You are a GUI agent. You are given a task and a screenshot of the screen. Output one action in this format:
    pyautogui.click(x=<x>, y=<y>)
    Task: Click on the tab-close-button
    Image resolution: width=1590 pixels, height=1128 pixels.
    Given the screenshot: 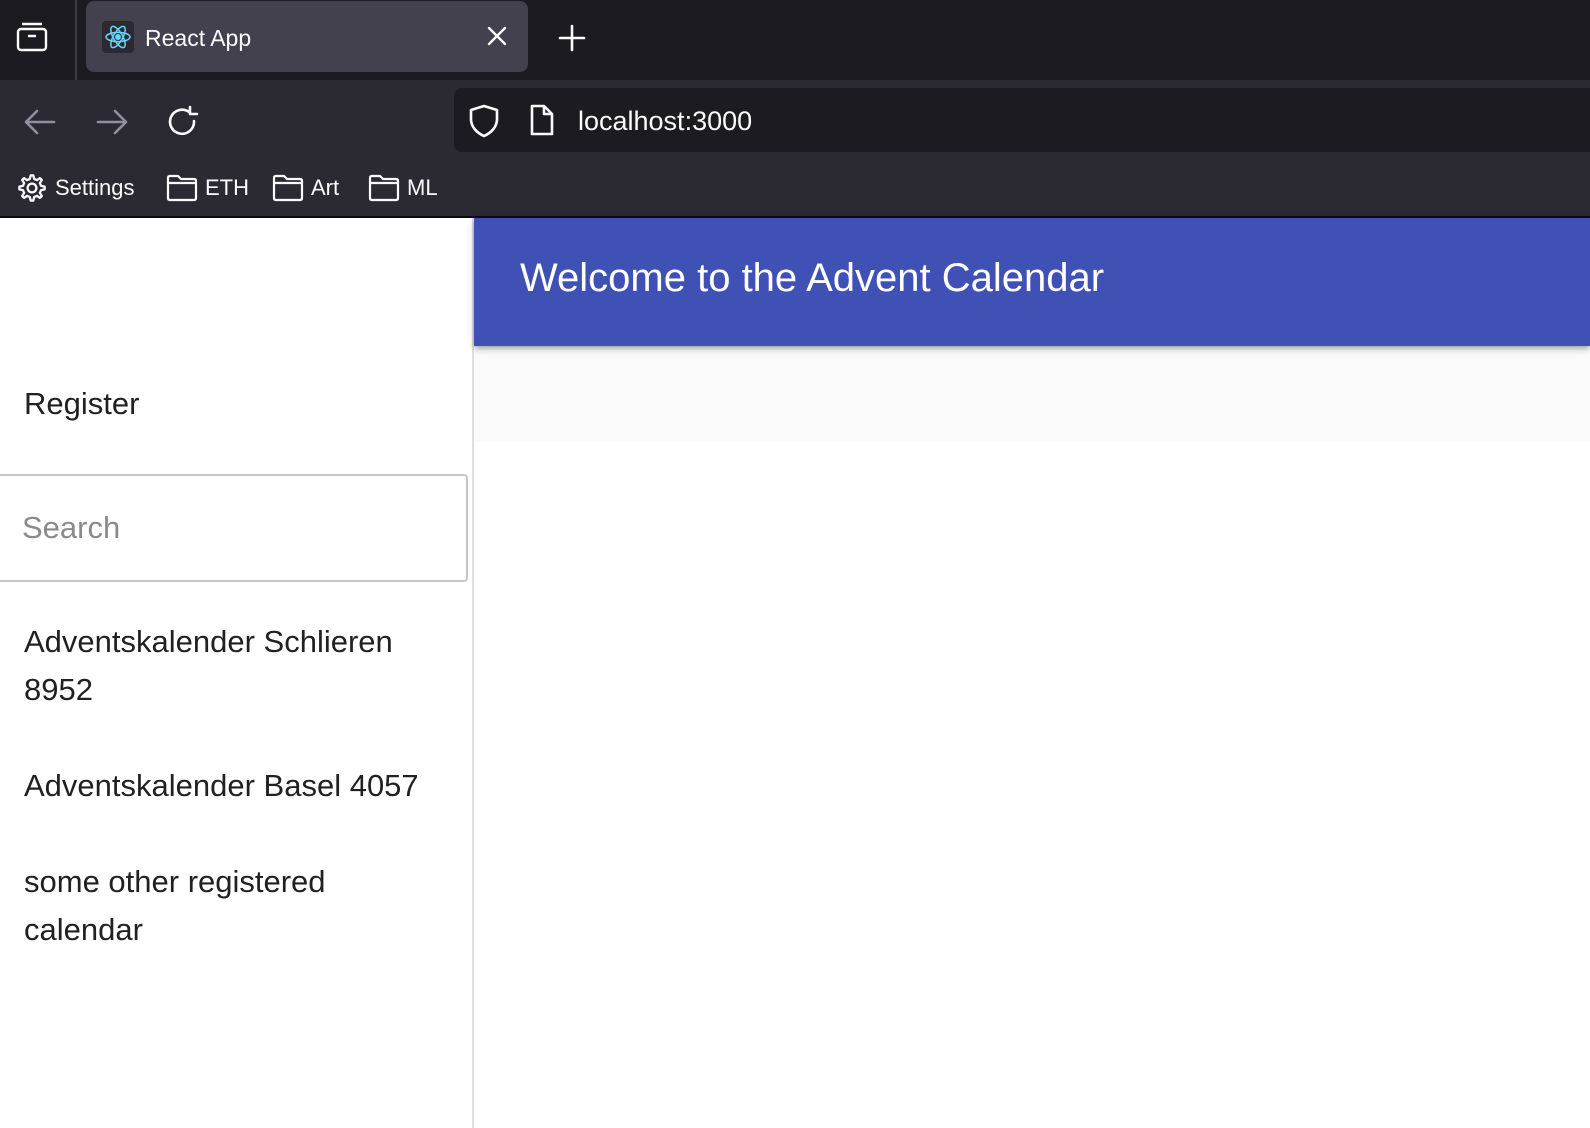 What is the action you would take?
    pyautogui.click(x=497, y=36)
    